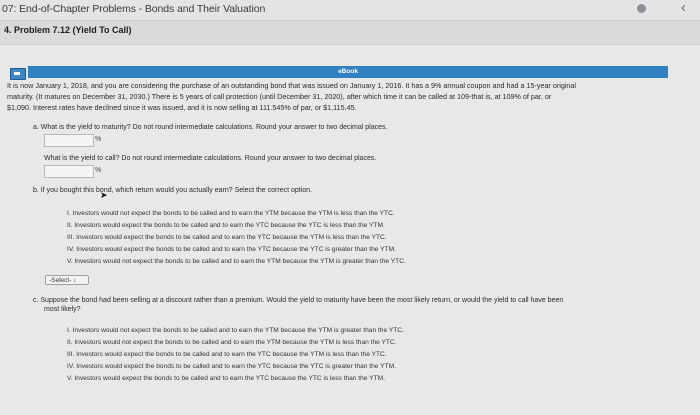  I want to click on problem-heading: 4. Problem 7.12 (Yield To Call), so click(68, 30).